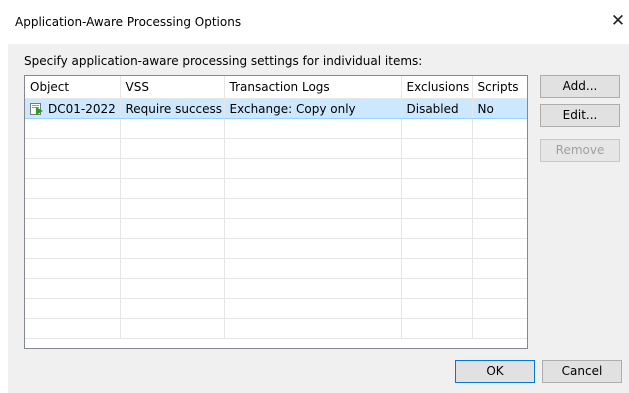 The height and width of the screenshot is (393, 629). What do you see at coordinates (499, 87) in the screenshot?
I see `column-header-scripts: Scripts` at bounding box center [499, 87].